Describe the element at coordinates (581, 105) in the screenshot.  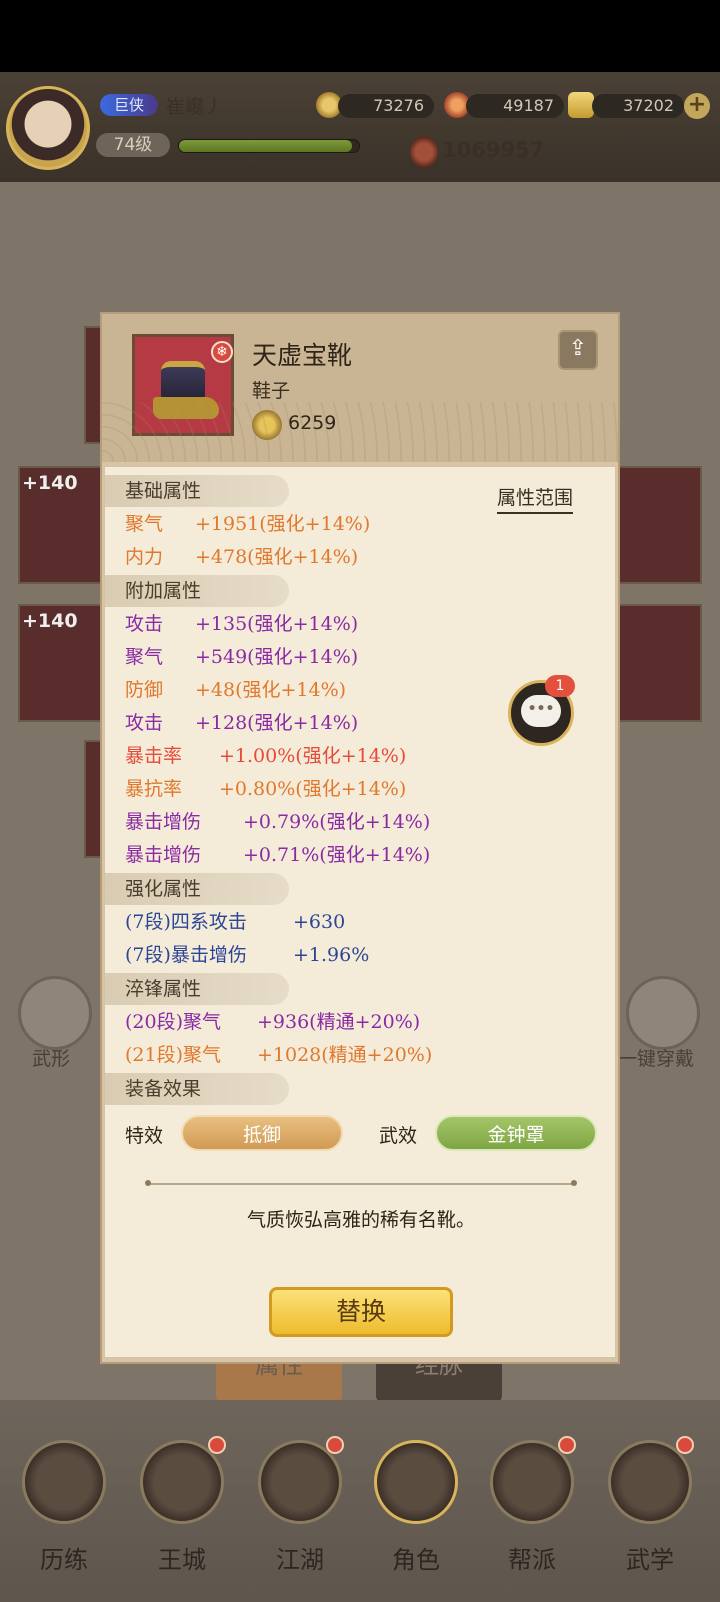
I see `gold-ingot-icon` at that location.